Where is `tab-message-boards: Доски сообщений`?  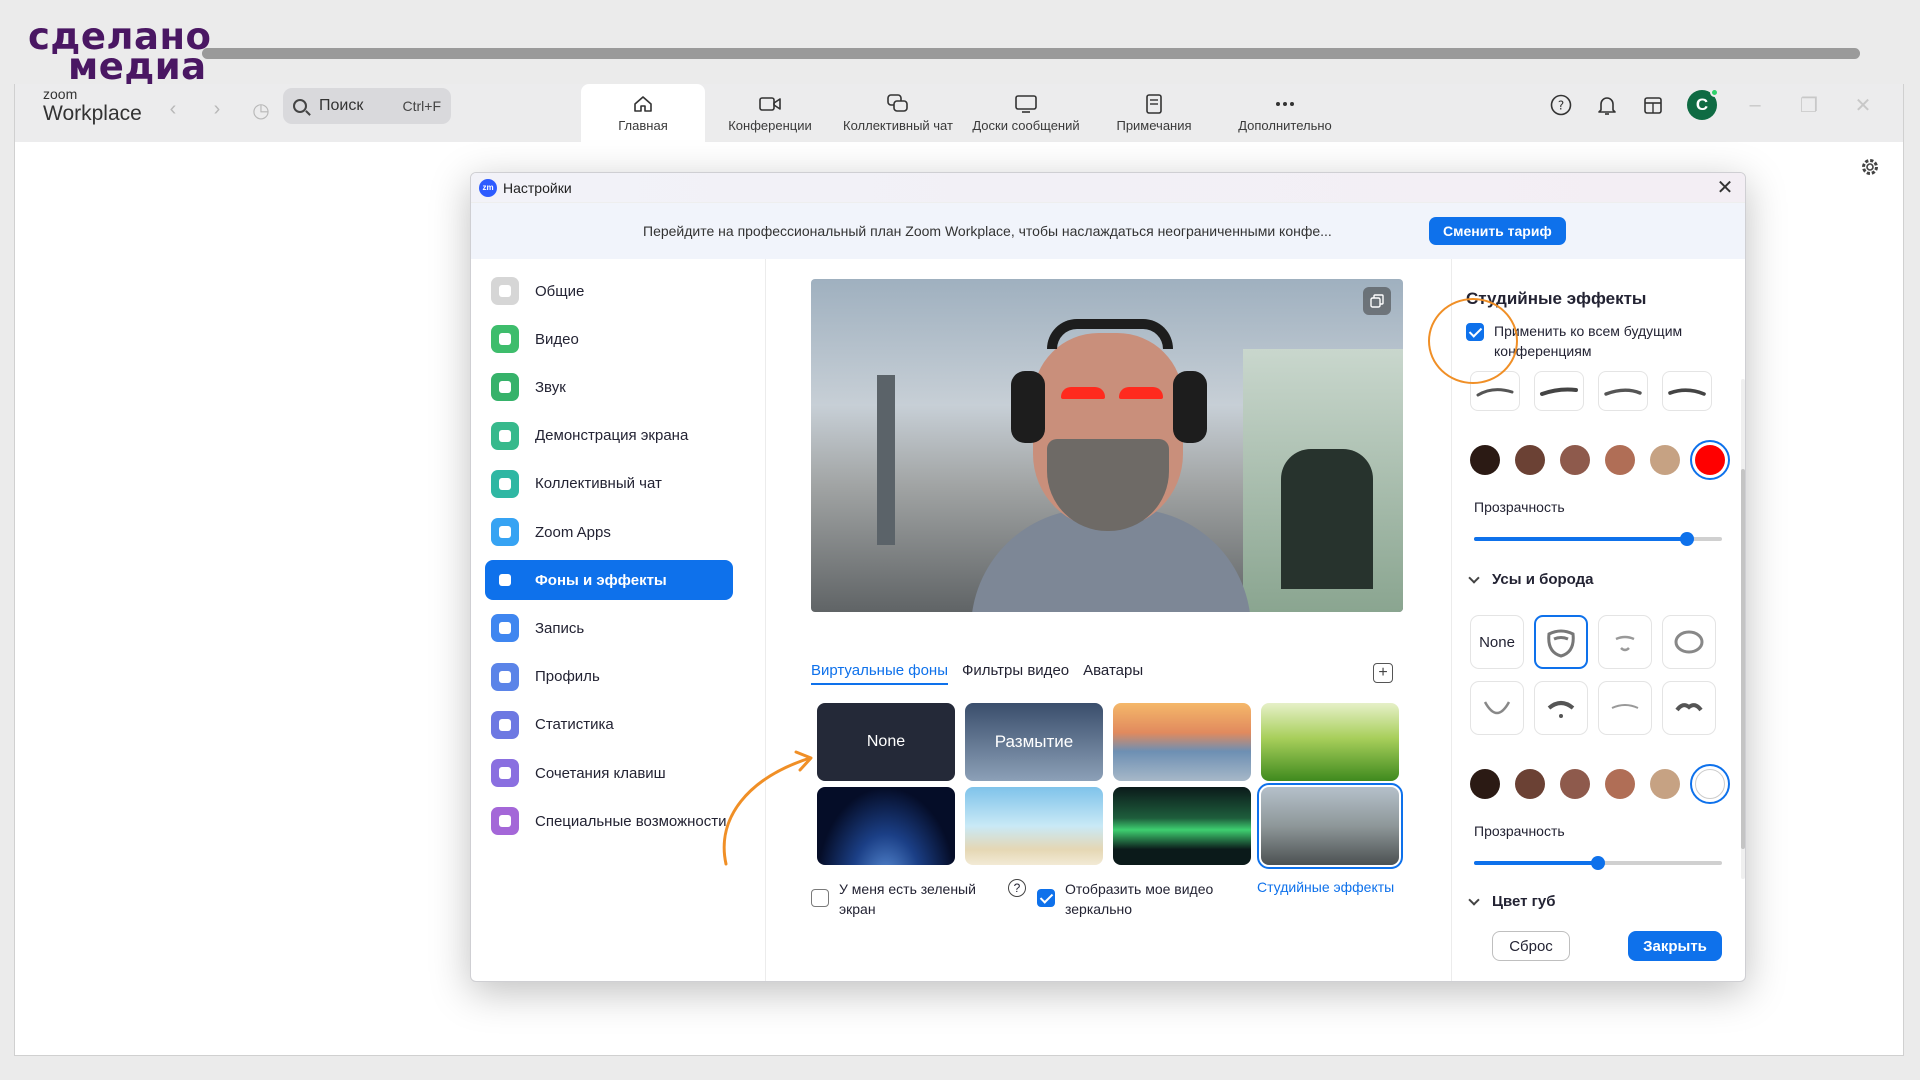 tab-message-boards: Доски сообщений is located at coordinates (1026, 113).